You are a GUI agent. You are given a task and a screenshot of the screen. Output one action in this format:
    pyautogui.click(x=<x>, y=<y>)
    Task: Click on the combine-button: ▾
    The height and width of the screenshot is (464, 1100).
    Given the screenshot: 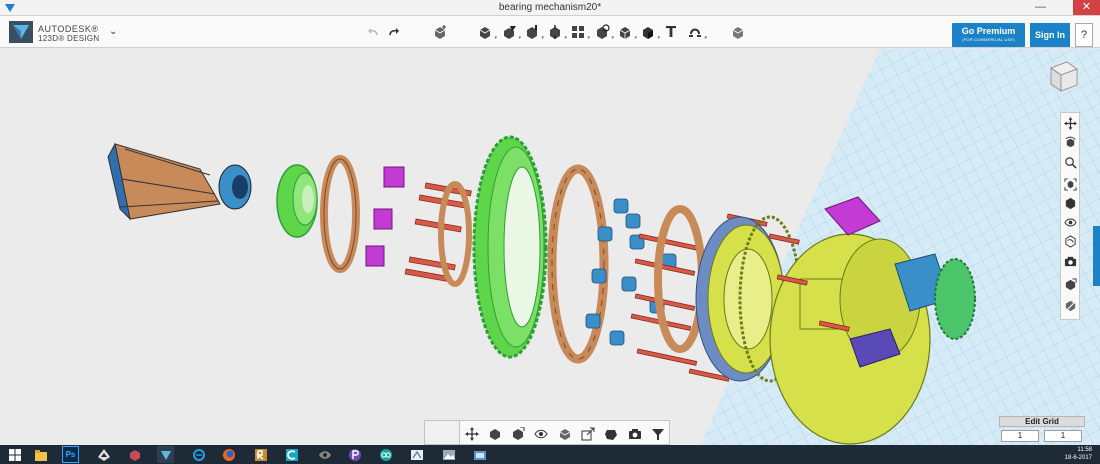 What is the action you would take?
    pyautogui.click(x=603, y=32)
    